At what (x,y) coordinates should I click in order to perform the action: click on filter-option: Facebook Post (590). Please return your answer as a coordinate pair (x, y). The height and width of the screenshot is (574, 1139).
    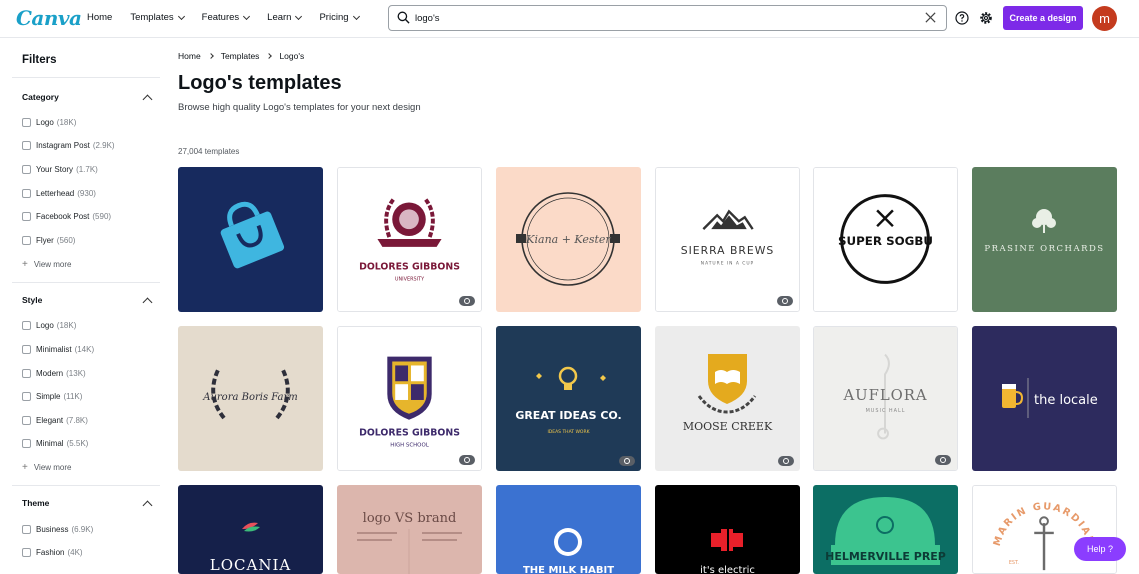
    Looking at the image, I should click on (66, 216).